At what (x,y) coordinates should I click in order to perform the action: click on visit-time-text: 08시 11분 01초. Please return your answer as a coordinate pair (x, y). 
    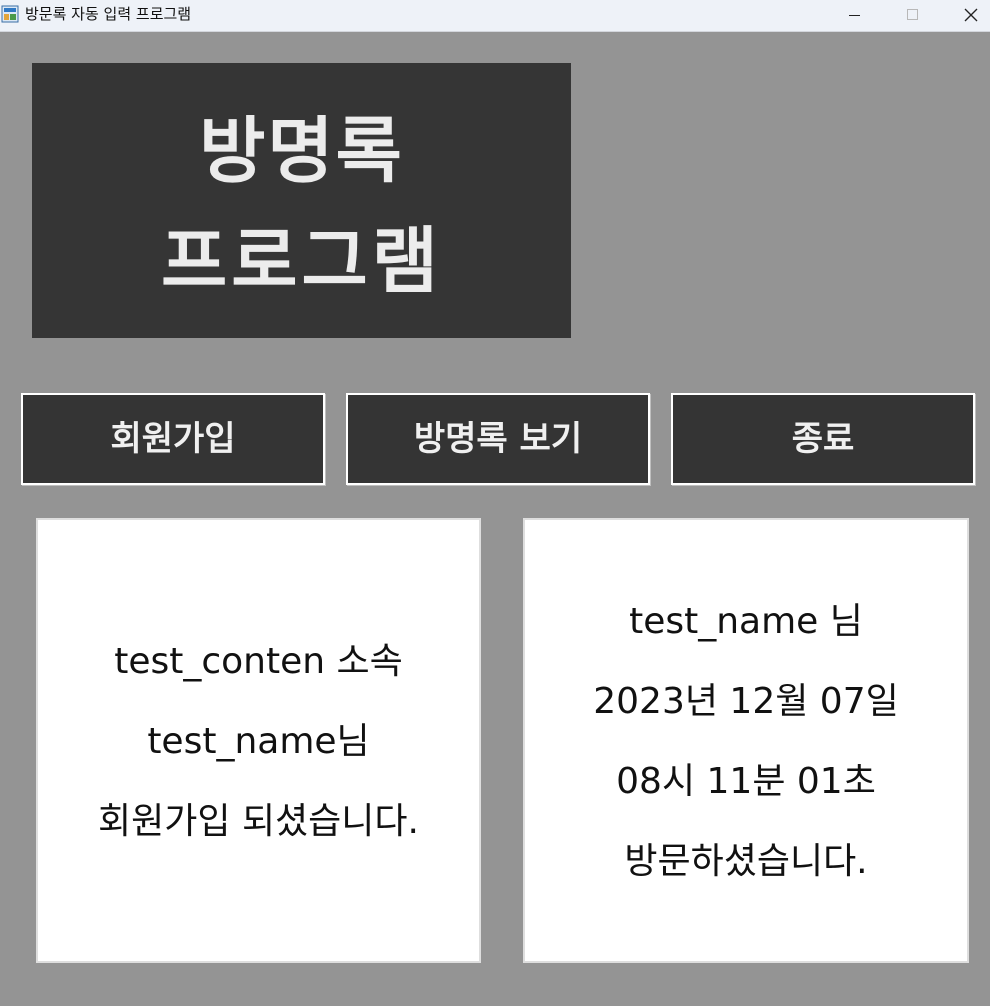
    Looking at the image, I should click on (746, 781).